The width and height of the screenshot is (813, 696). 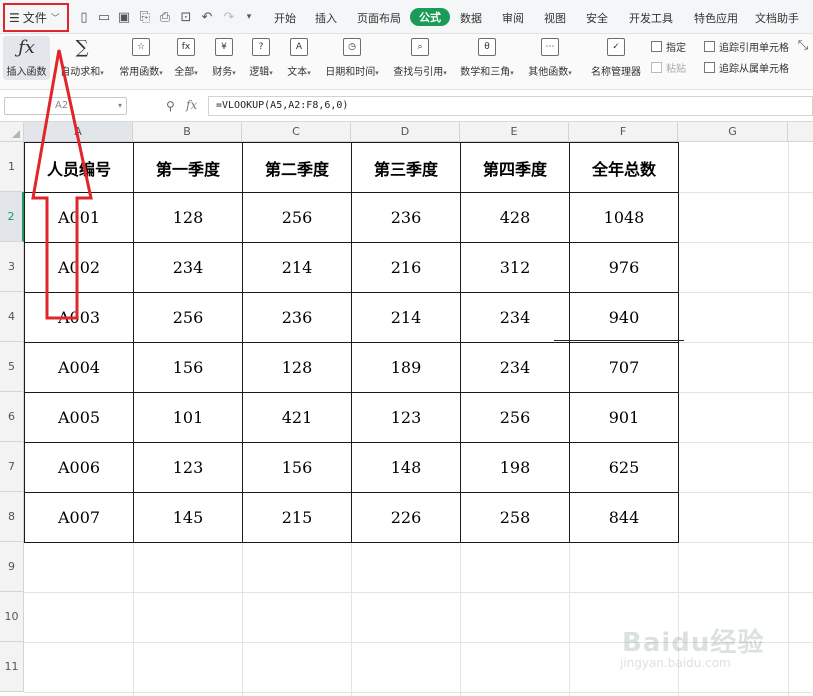 I want to click on tab-security: 安全, so click(x=597, y=18).